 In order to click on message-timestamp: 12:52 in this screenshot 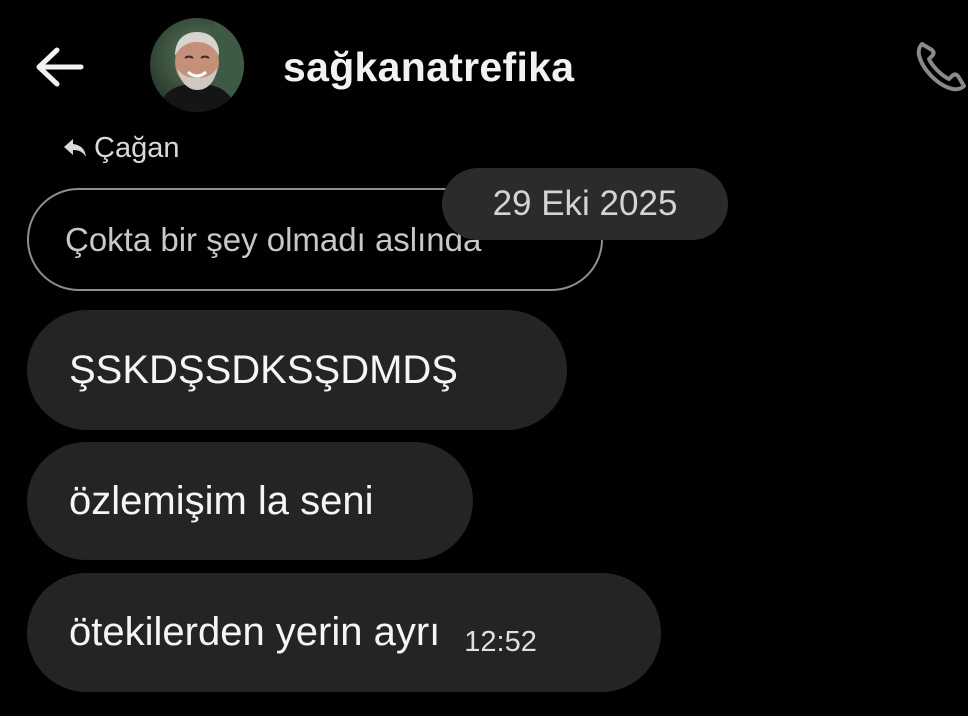, I will do `click(500, 642)`.